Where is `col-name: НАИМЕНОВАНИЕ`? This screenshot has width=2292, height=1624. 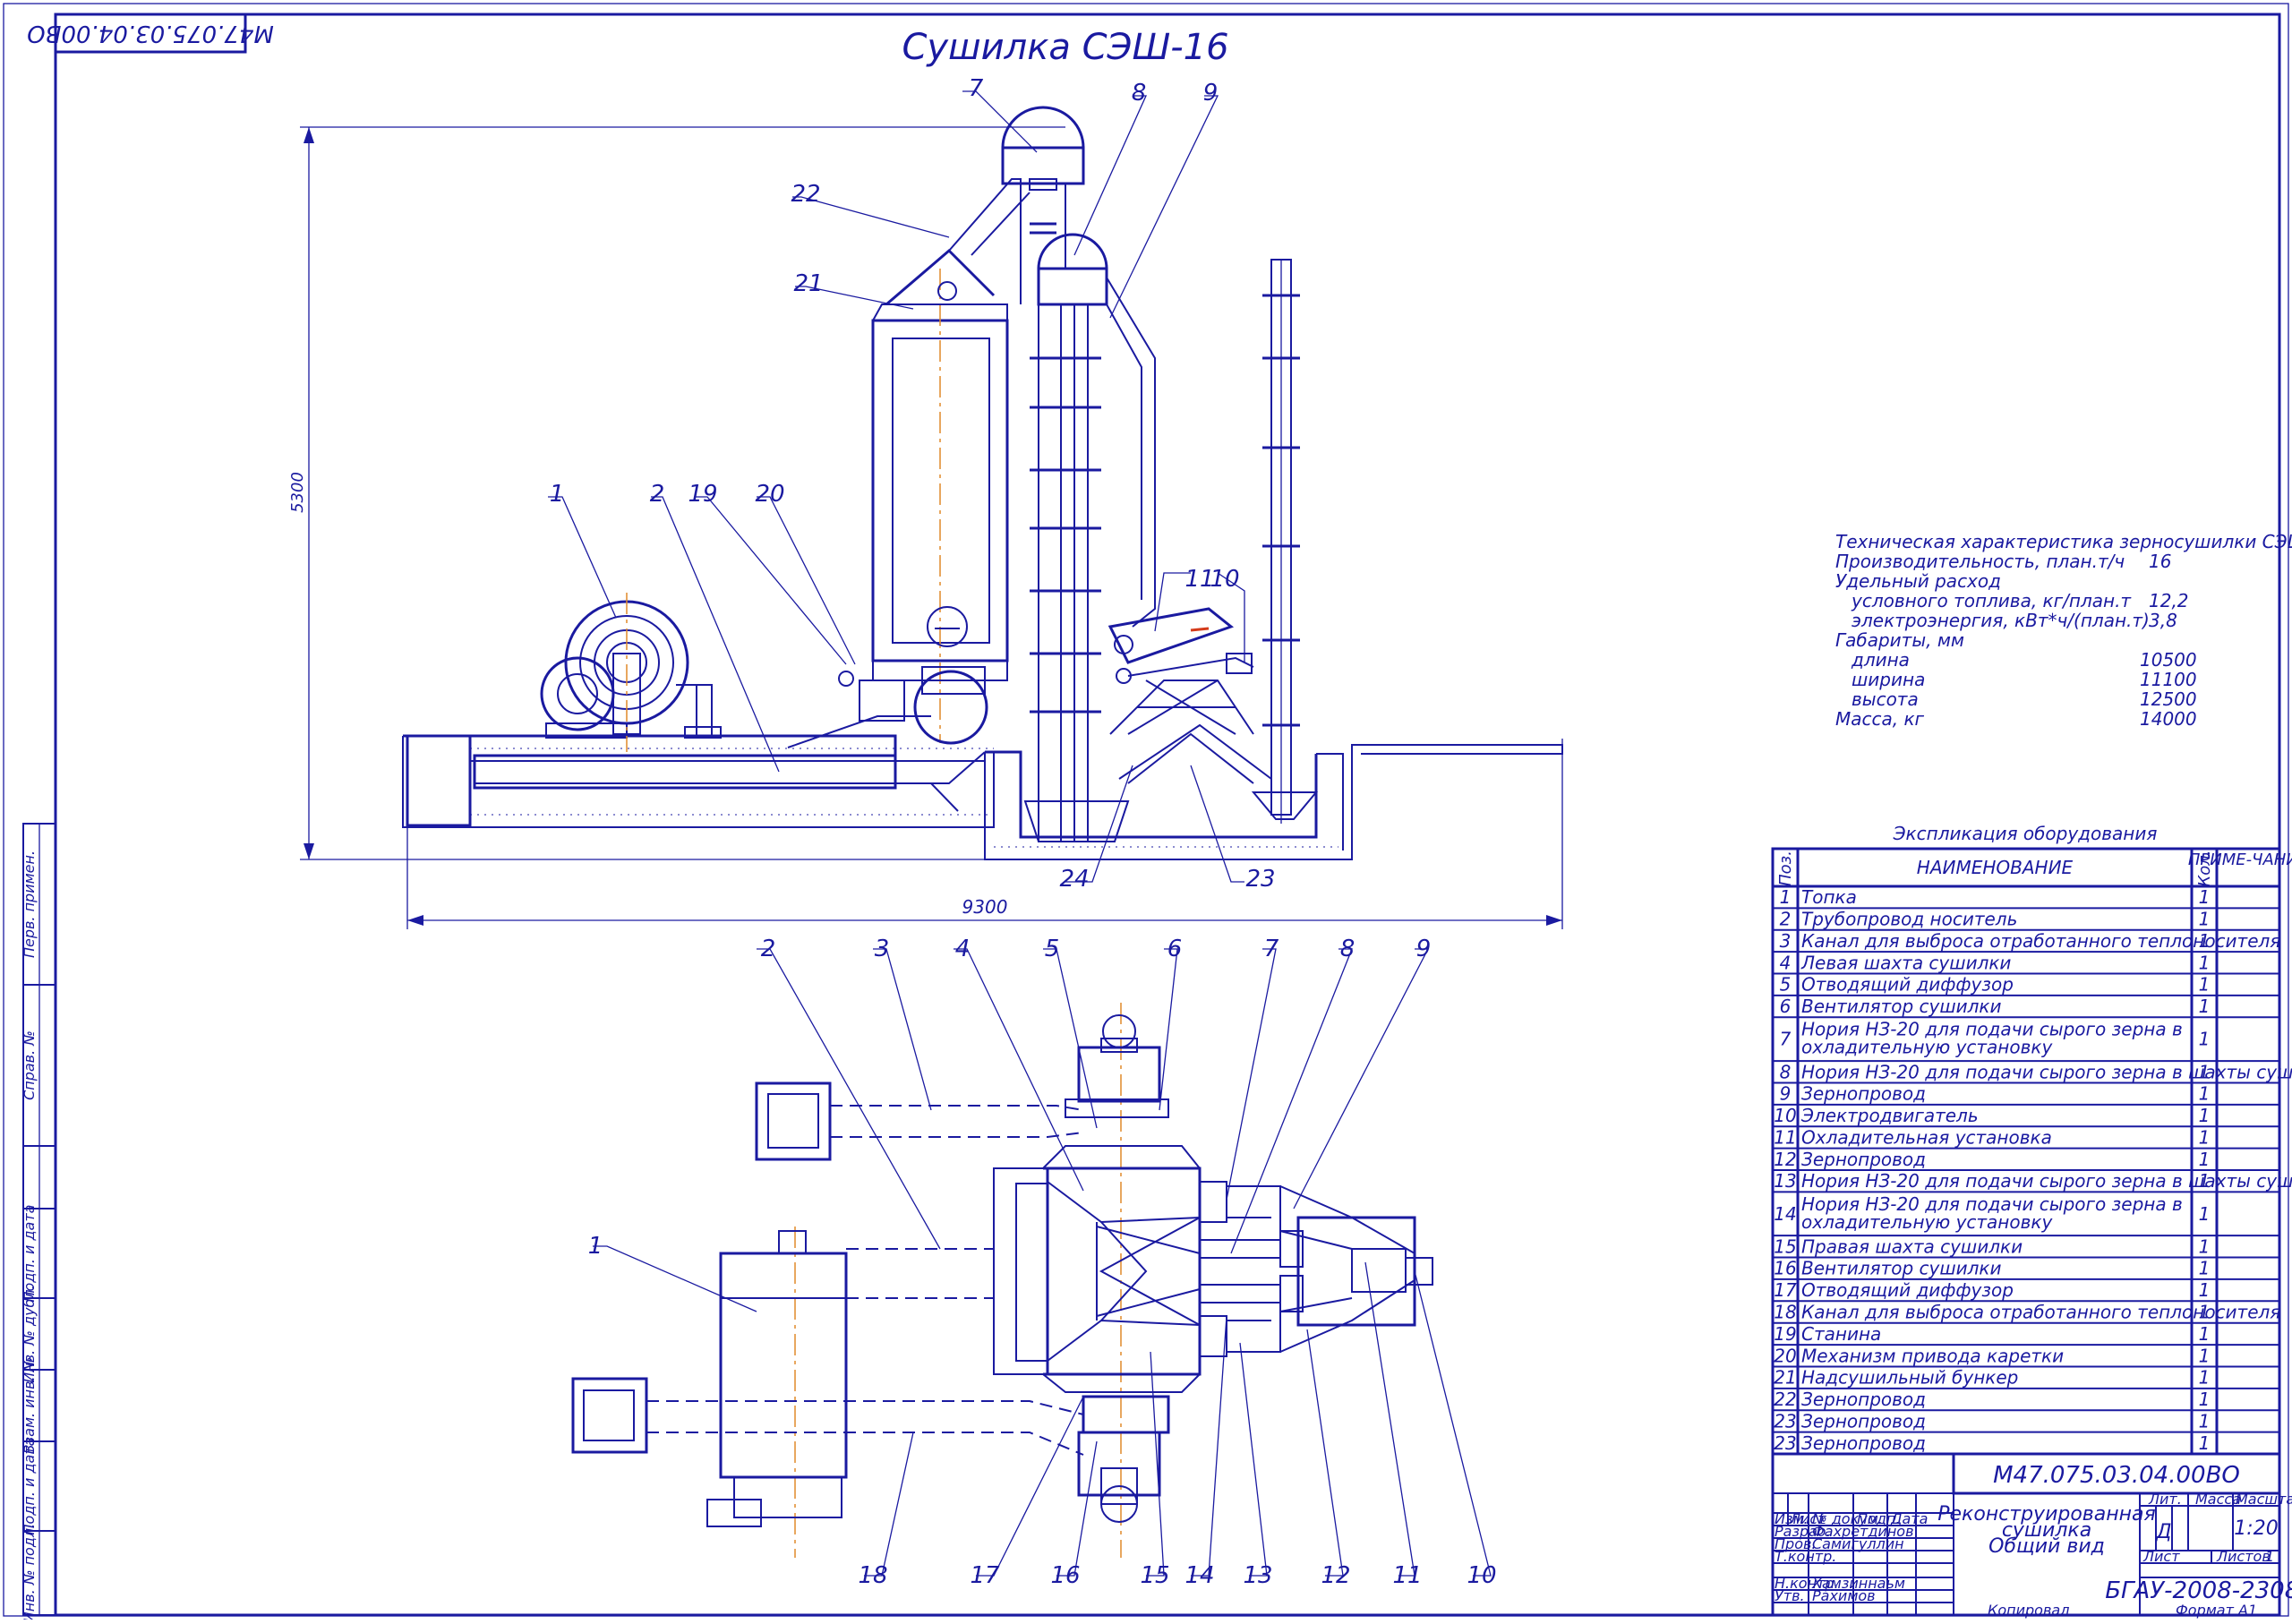 col-name: НАИМЕНОВАНИЕ is located at coordinates (1995, 867).